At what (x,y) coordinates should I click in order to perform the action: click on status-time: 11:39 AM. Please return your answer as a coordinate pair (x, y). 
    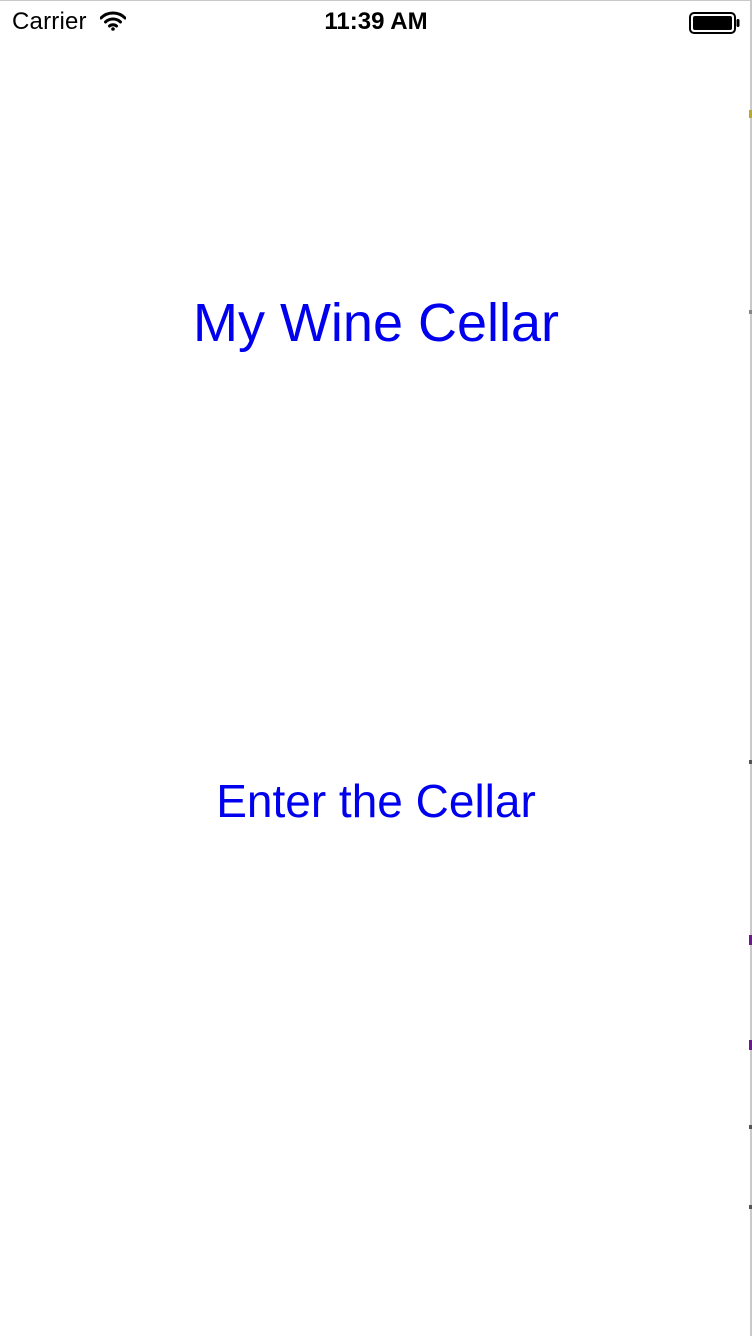
    Looking at the image, I should click on (376, 21).